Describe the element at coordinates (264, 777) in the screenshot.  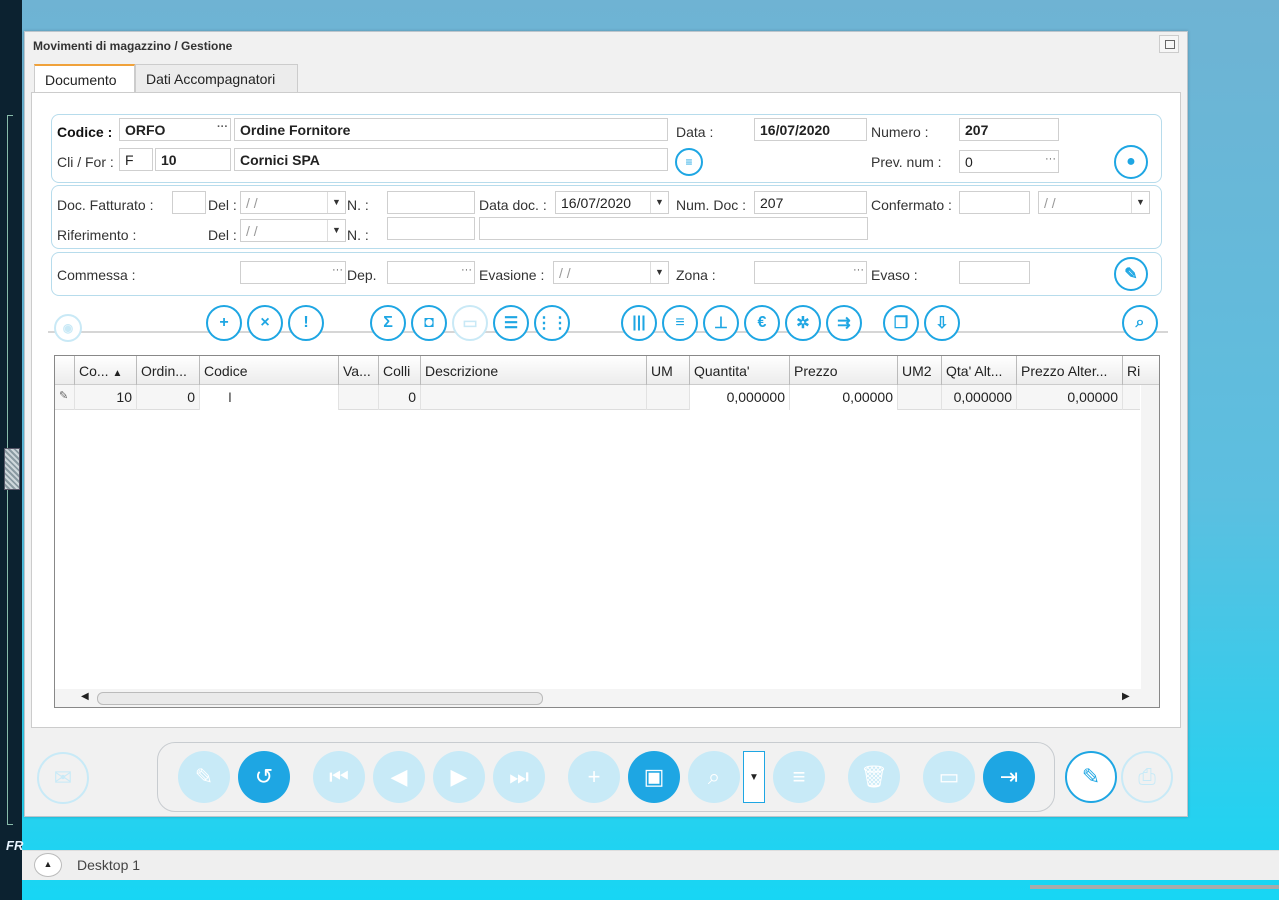
I see `undo-icon: ↺` at that location.